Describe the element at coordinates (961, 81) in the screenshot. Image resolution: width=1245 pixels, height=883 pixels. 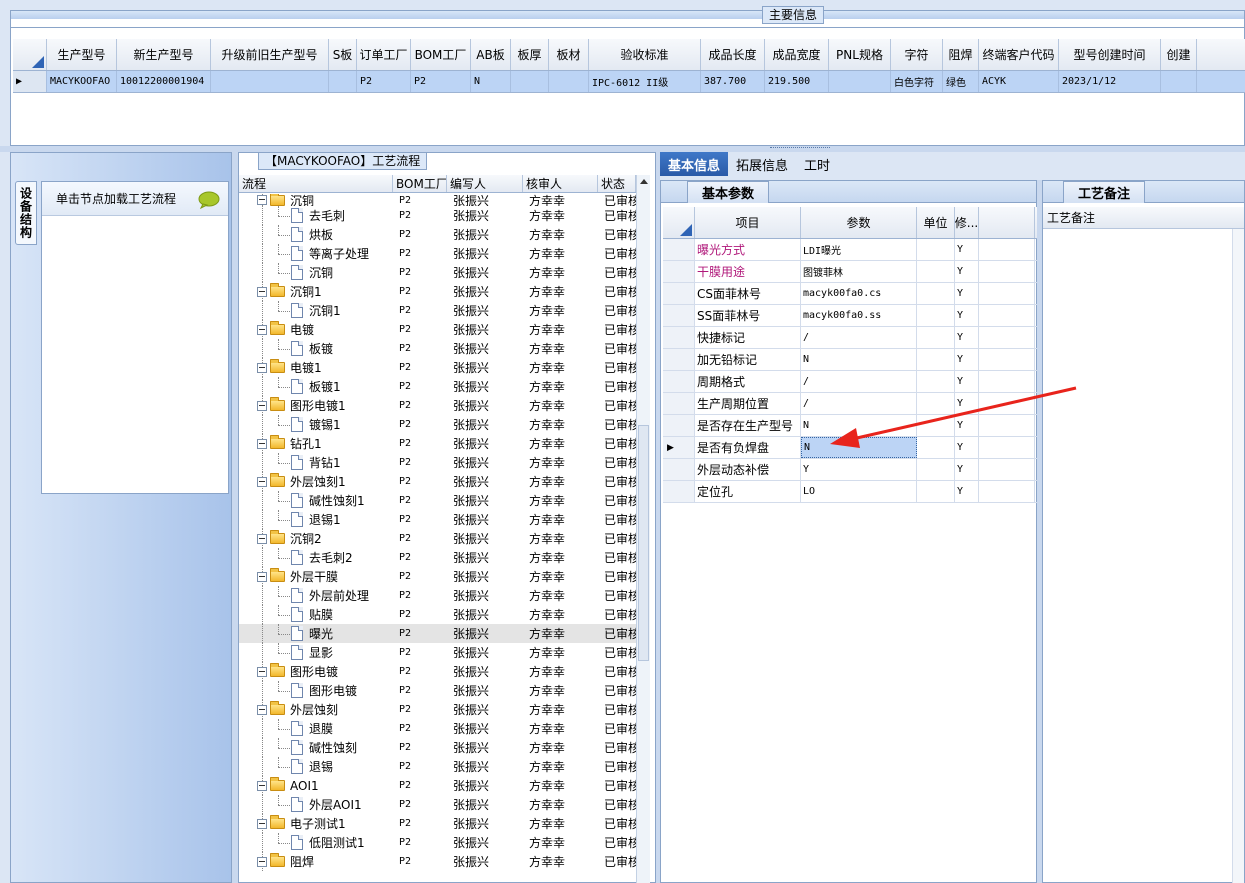
I see `main-info-cell: 绿色` at that location.